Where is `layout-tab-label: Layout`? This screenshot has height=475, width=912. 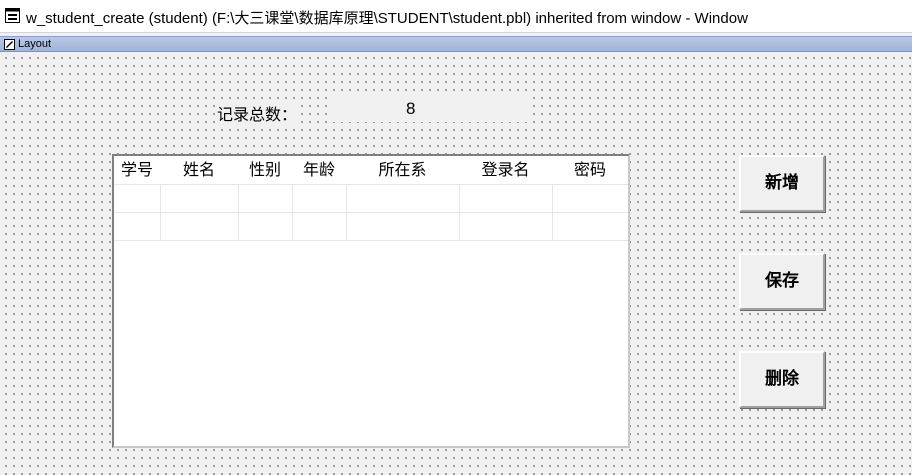 layout-tab-label: Layout is located at coordinates (35, 44).